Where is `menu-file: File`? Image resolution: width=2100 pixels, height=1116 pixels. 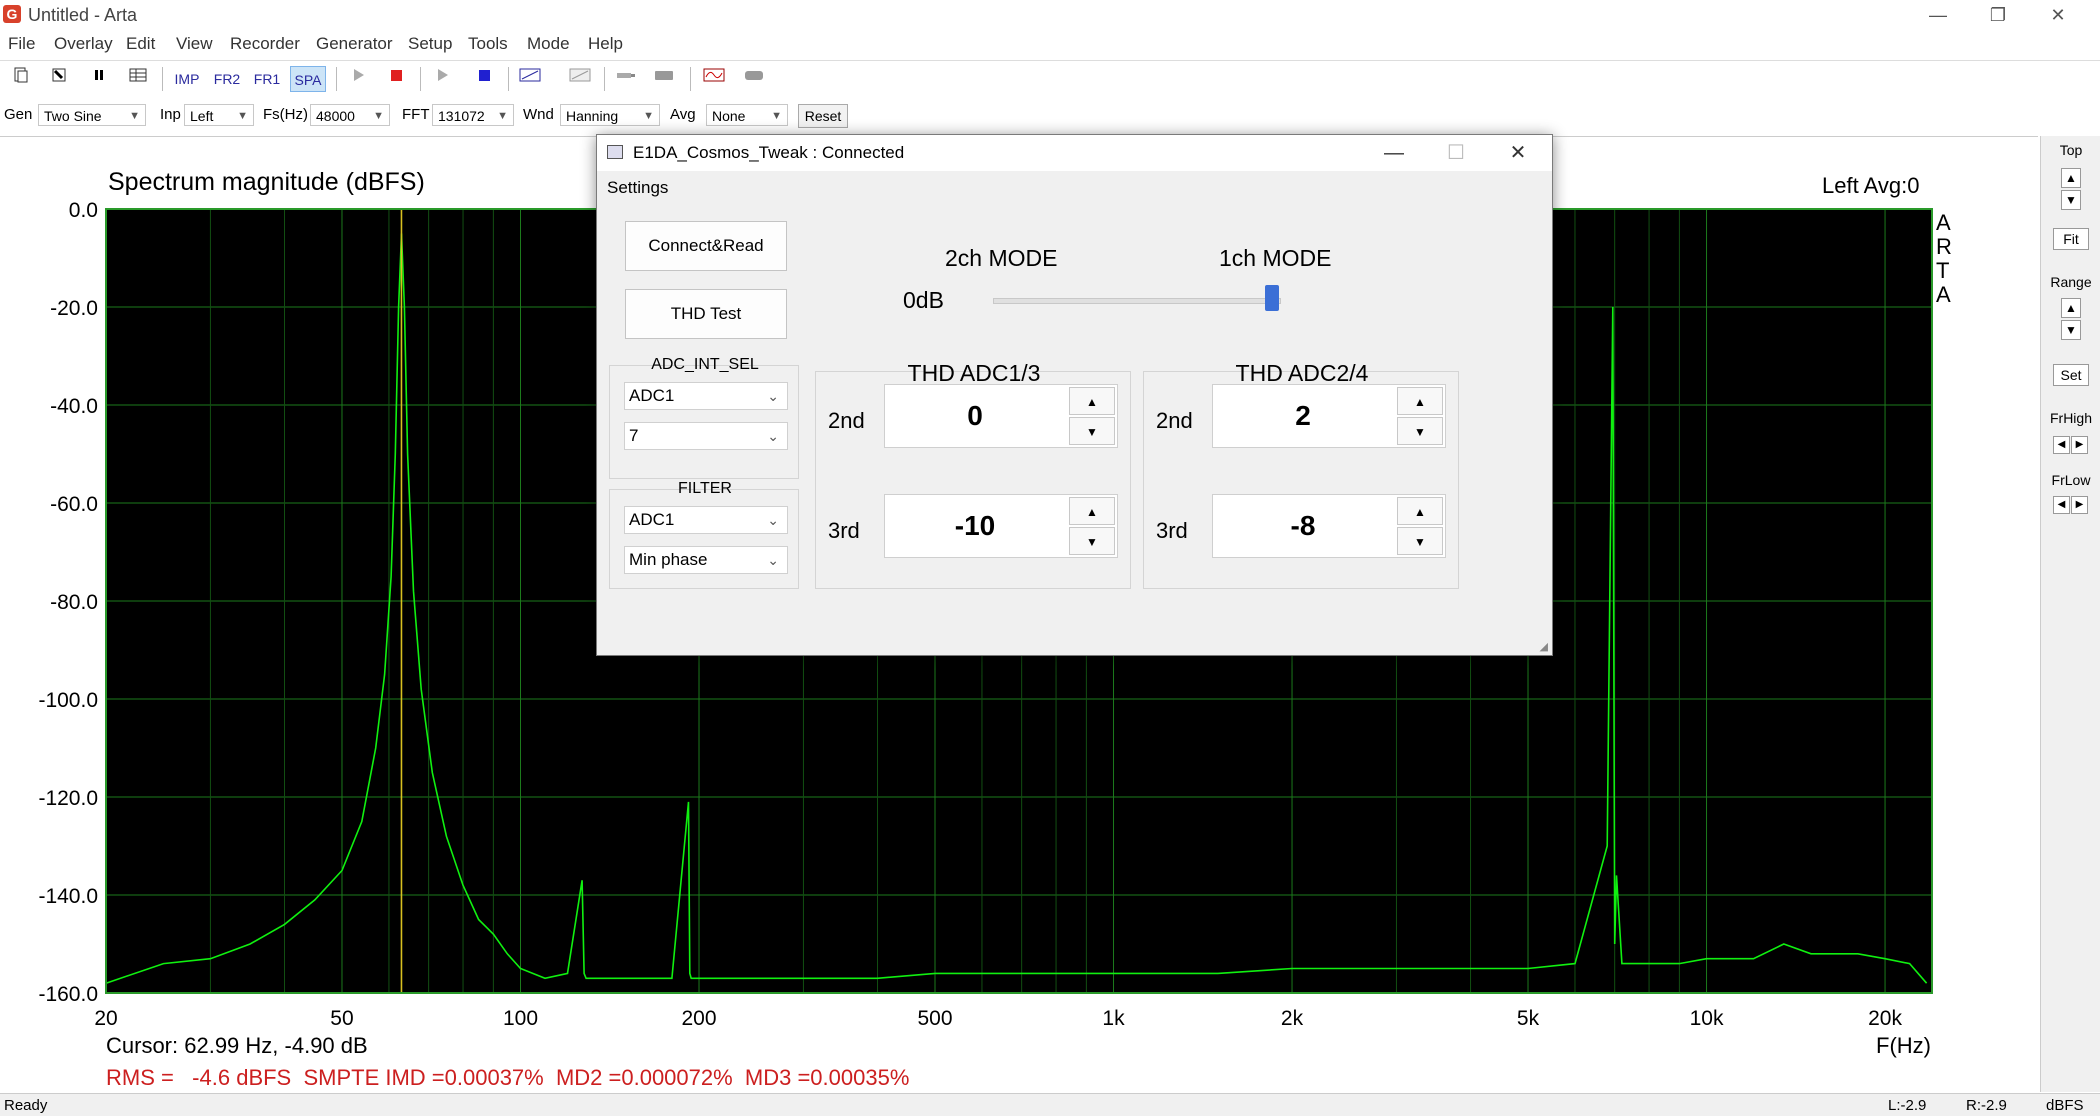 menu-file: File is located at coordinates (21, 44).